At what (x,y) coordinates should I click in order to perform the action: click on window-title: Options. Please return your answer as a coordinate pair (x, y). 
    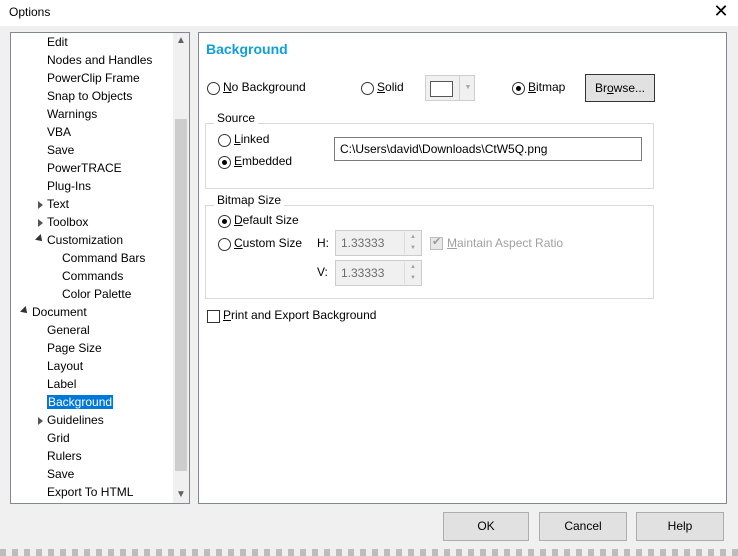
    Looking at the image, I should click on (30, 12).